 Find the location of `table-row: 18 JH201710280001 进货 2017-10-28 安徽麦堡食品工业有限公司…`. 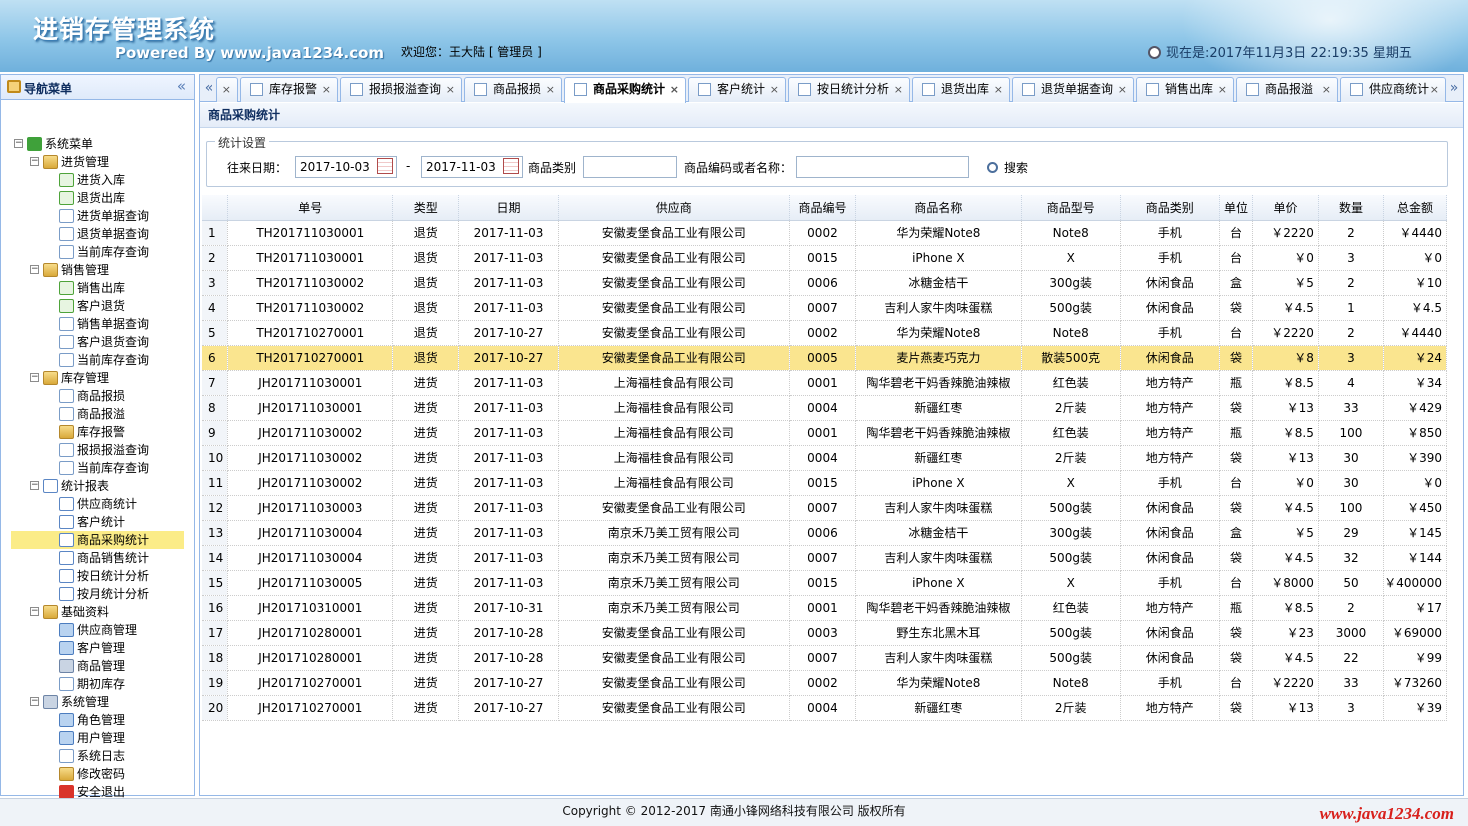

table-row: 18 JH201710280001 进货 2017-10-28 安徽麦堡食品工业有限公司… is located at coordinates (824, 658).